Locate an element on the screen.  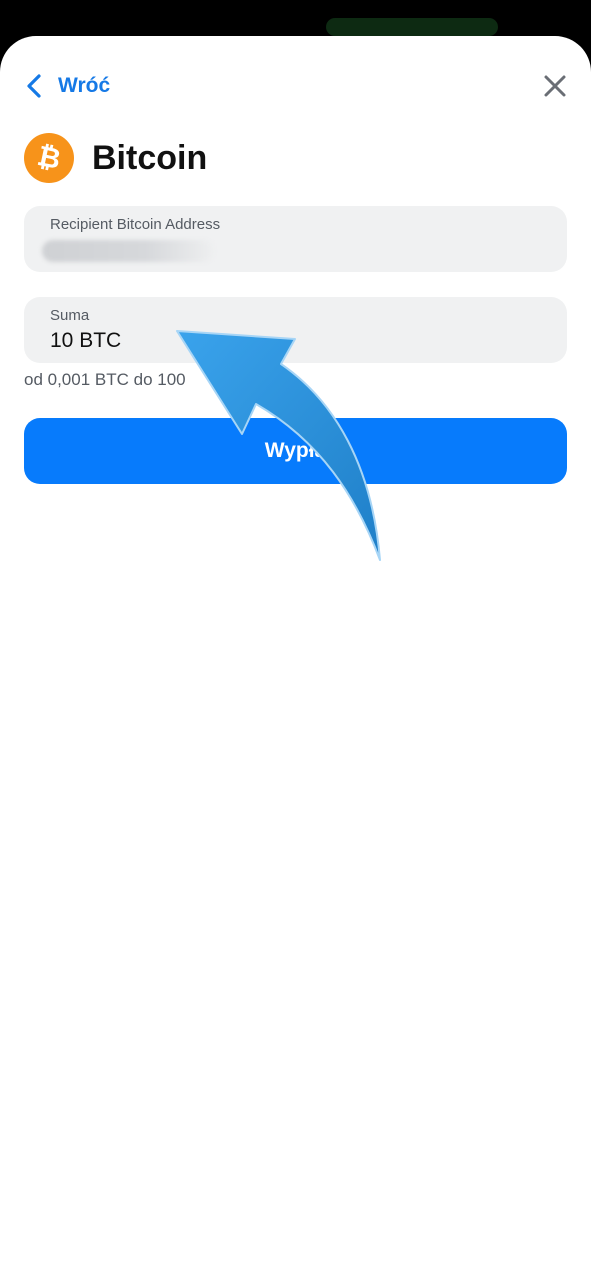
asset-header: ₿ Bitcoin is located at coordinates (115, 158).